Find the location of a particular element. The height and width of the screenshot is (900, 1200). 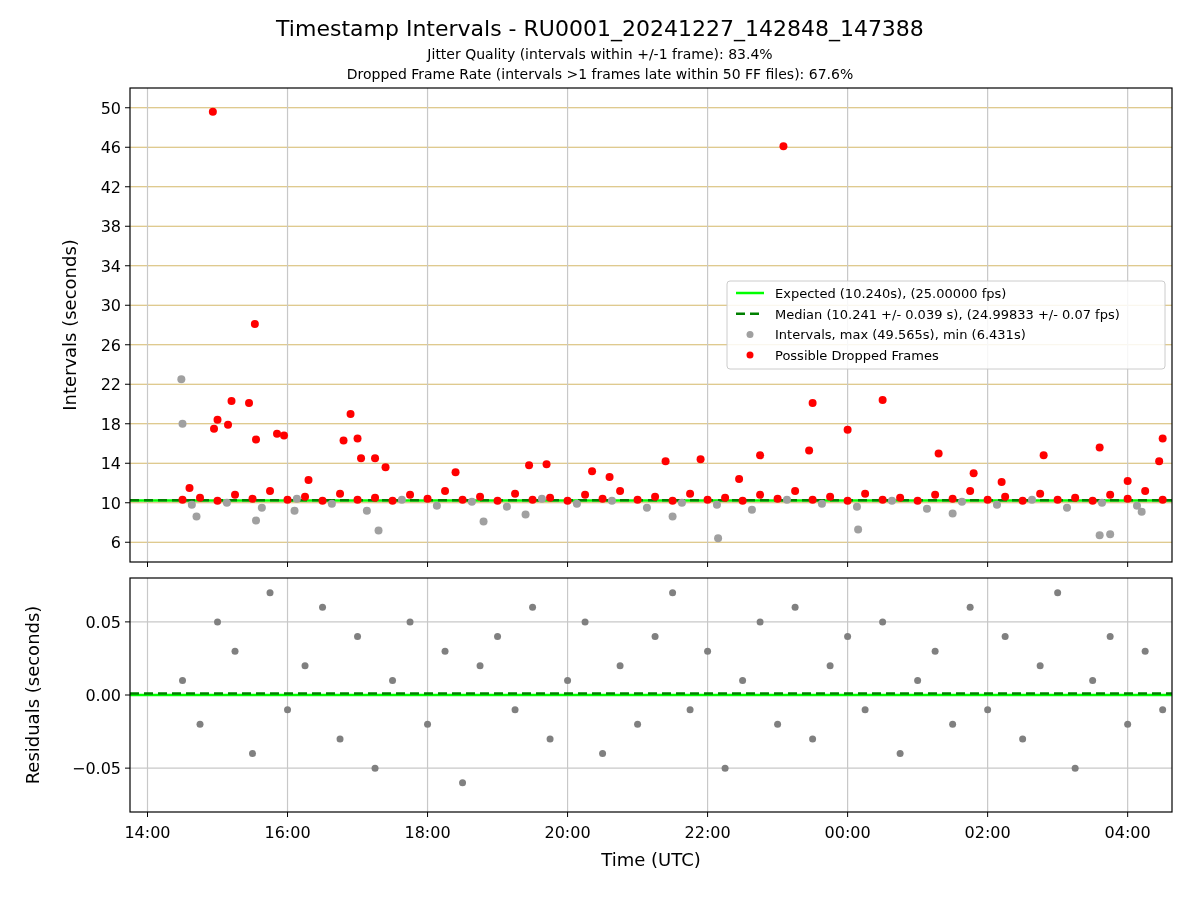

tick-label: 42 is located at coordinates (110, 187).